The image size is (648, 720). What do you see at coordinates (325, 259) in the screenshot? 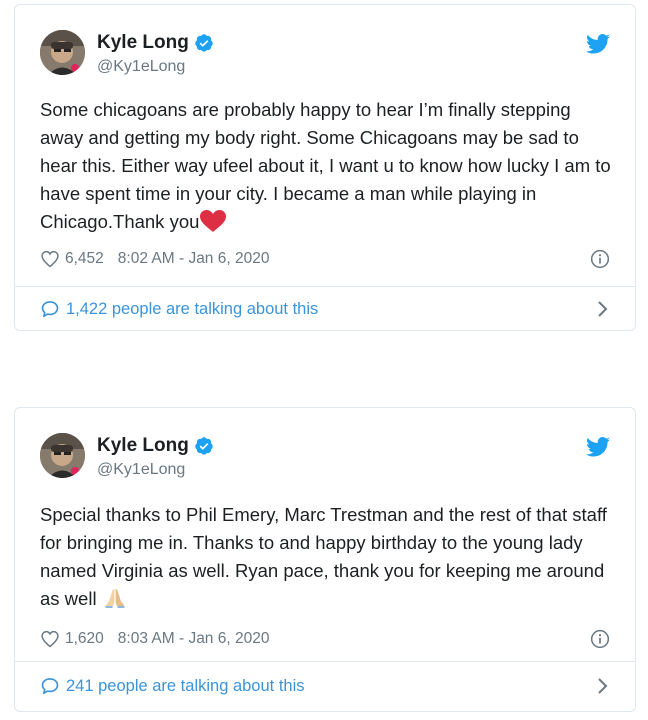
I see `tweet-meta: 6,452 8:02 AM - Jan 6, 2020` at bounding box center [325, 259].